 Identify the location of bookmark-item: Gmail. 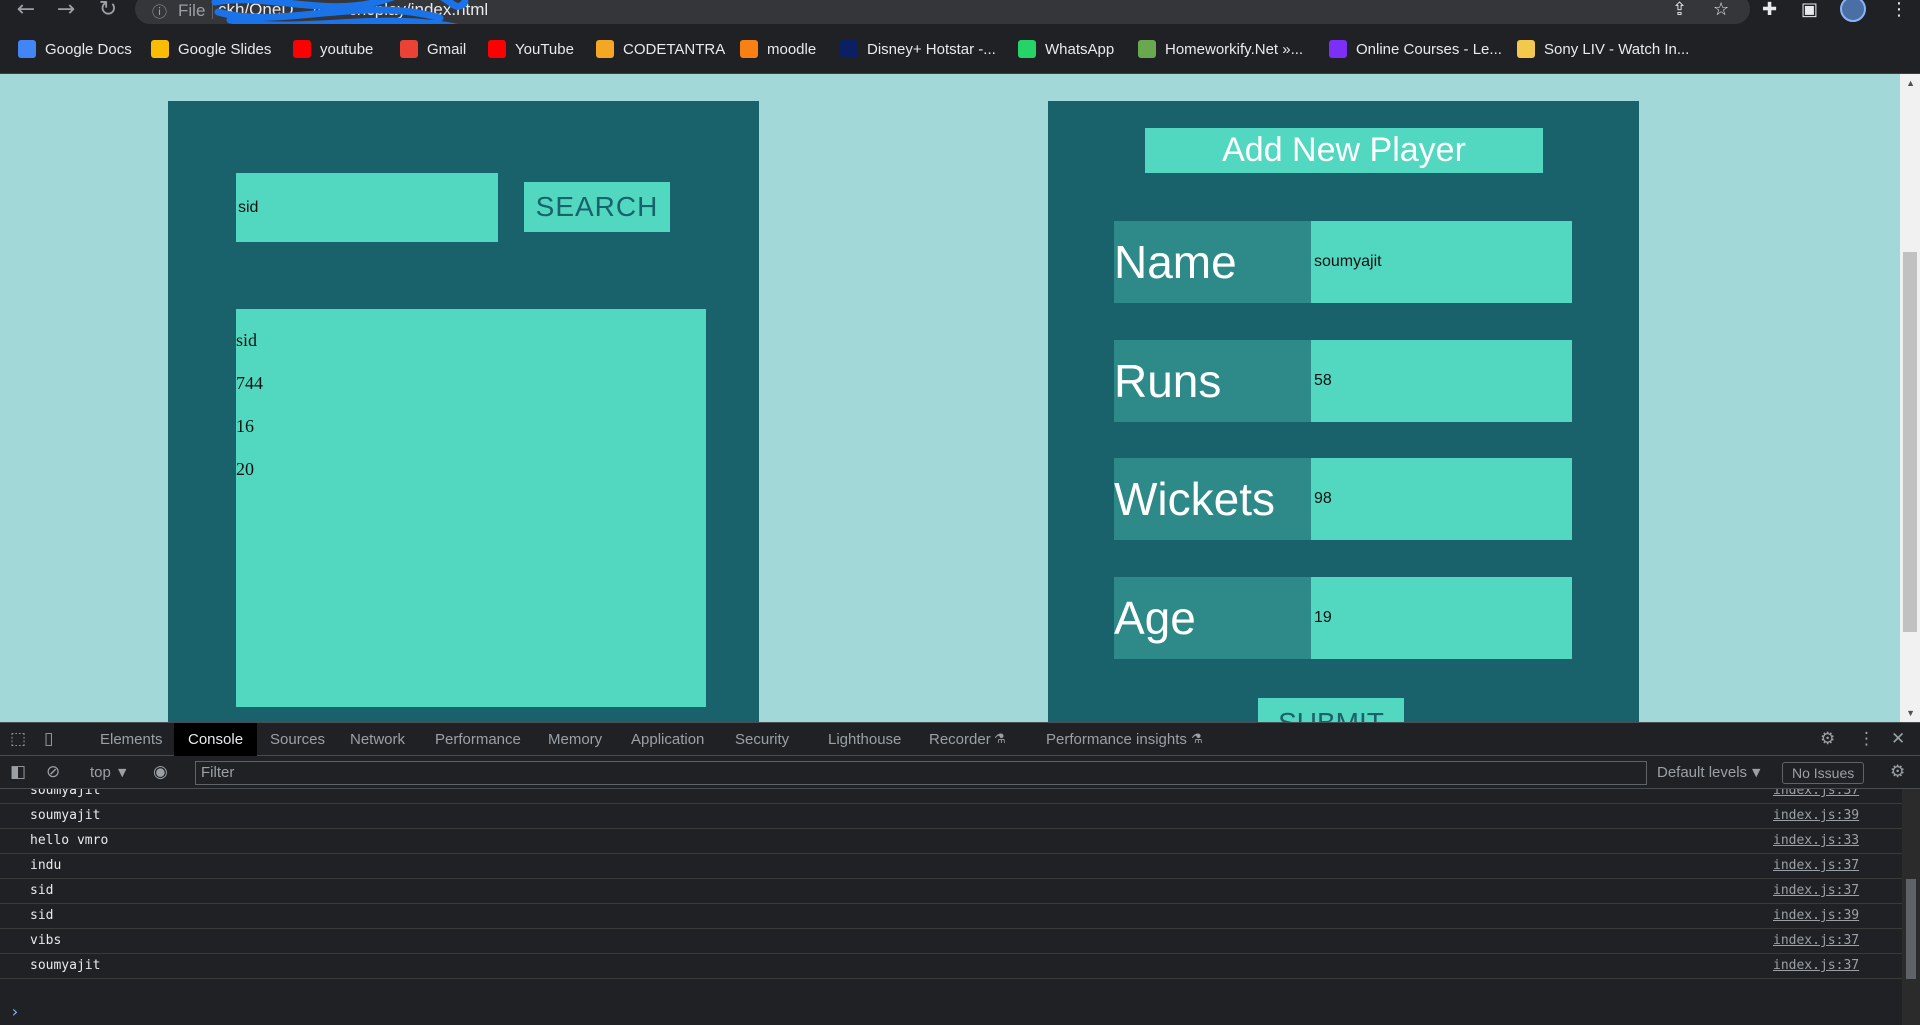
(433, 49).